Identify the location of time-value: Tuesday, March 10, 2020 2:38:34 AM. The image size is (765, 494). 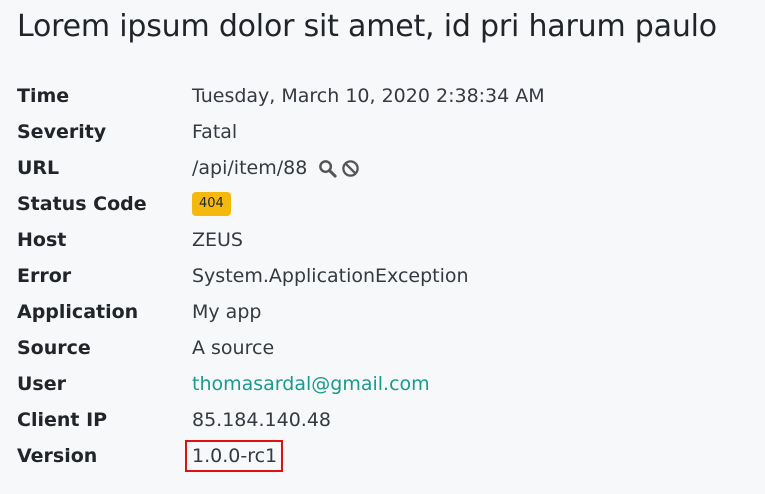
(368, 96).